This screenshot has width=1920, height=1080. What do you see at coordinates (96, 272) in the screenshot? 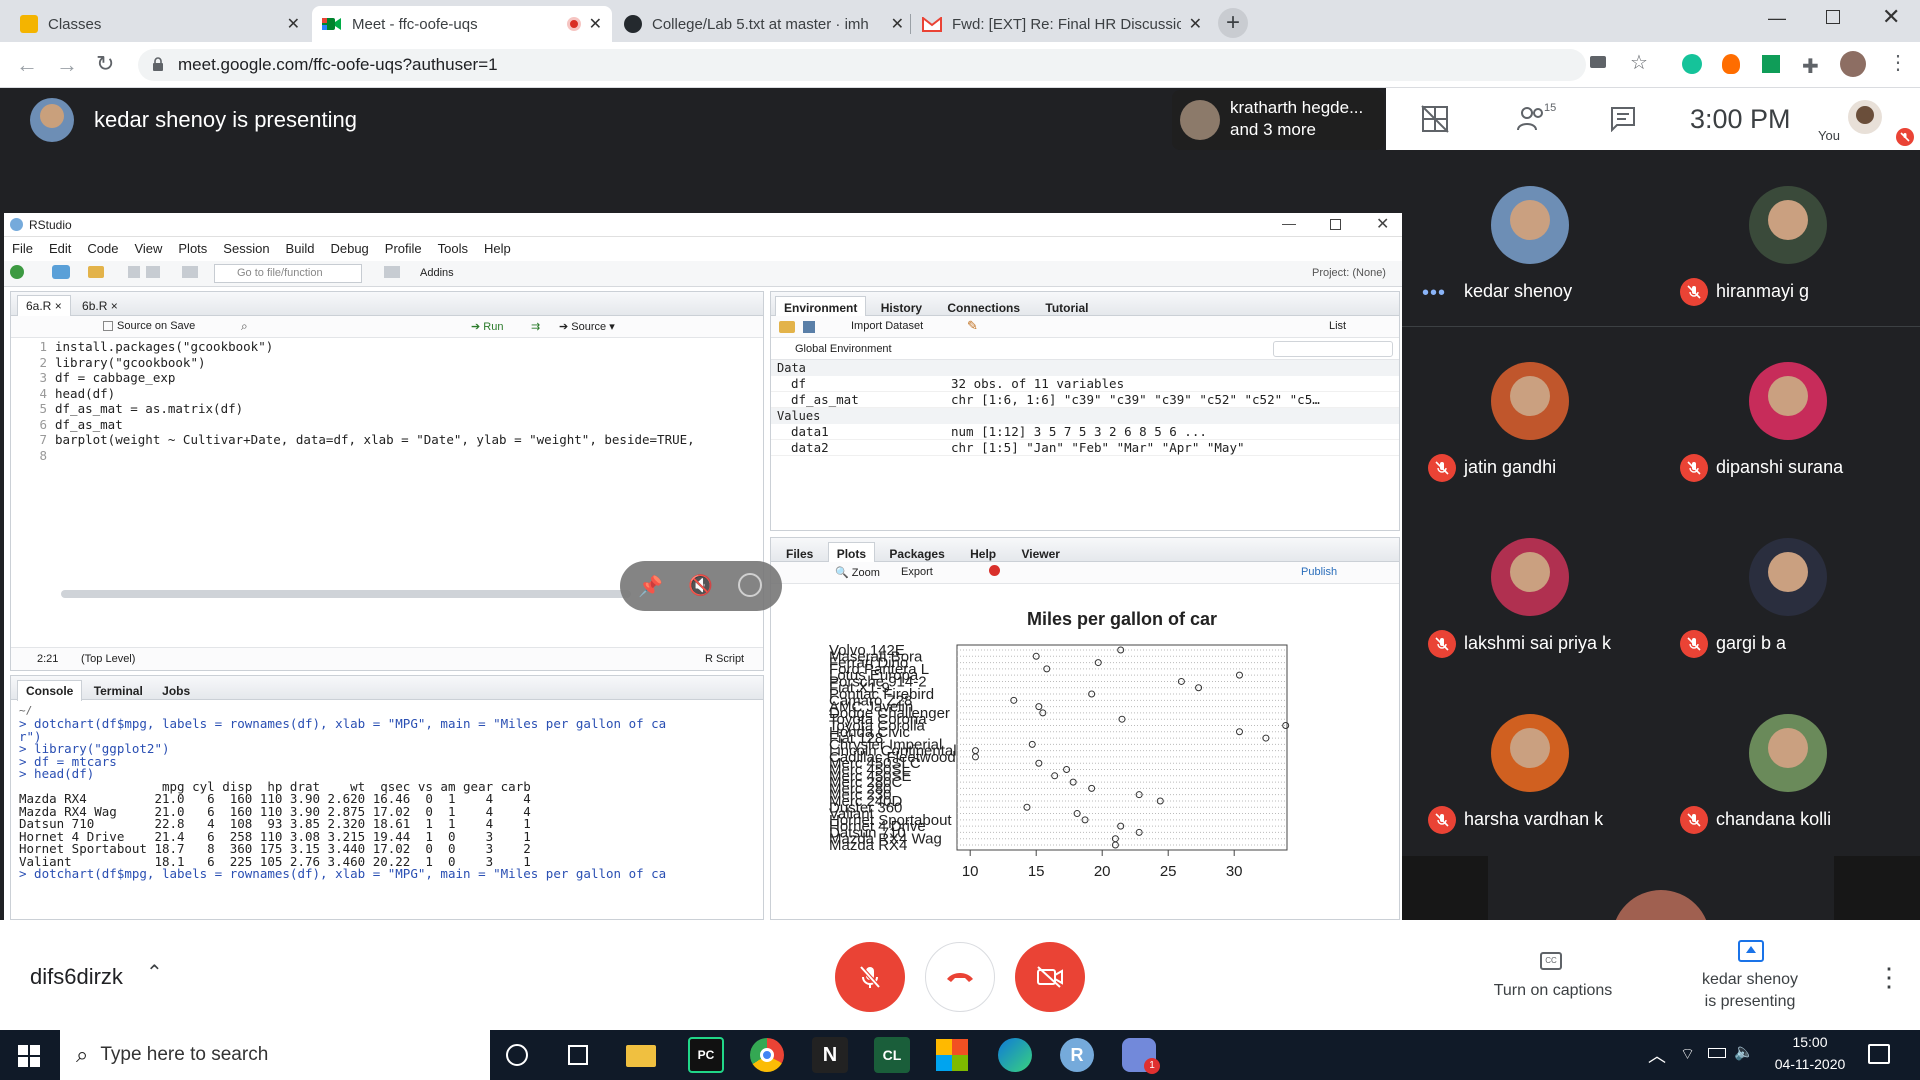
I see `open-file-icon` at bounding box center [96, 272].